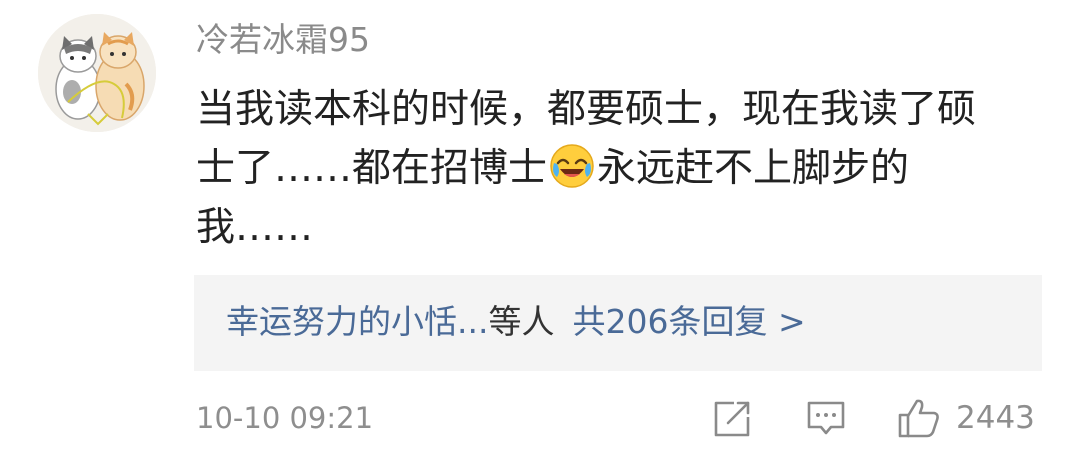 This screenshot has height=449, width=1080. I want to click on comment-button, so click(826, 418).